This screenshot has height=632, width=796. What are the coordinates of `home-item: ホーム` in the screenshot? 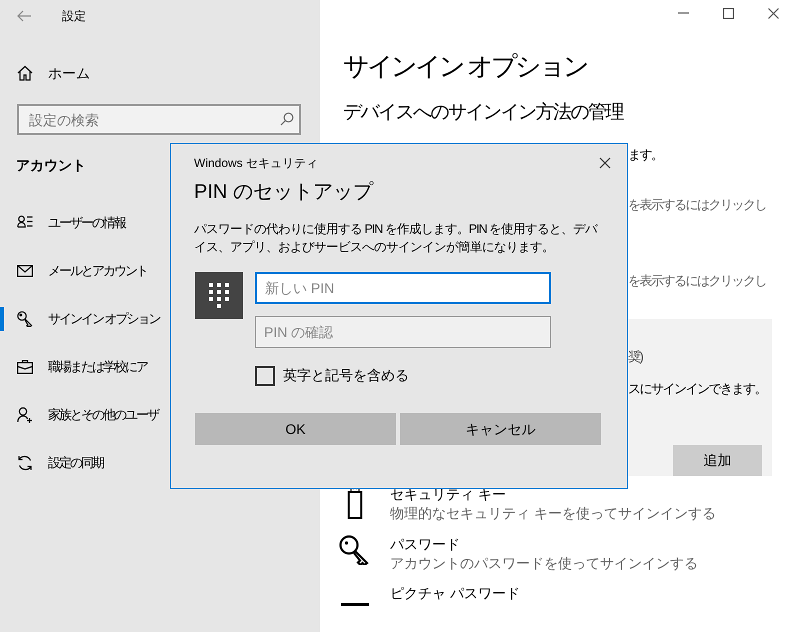 It's located at (160, 73).